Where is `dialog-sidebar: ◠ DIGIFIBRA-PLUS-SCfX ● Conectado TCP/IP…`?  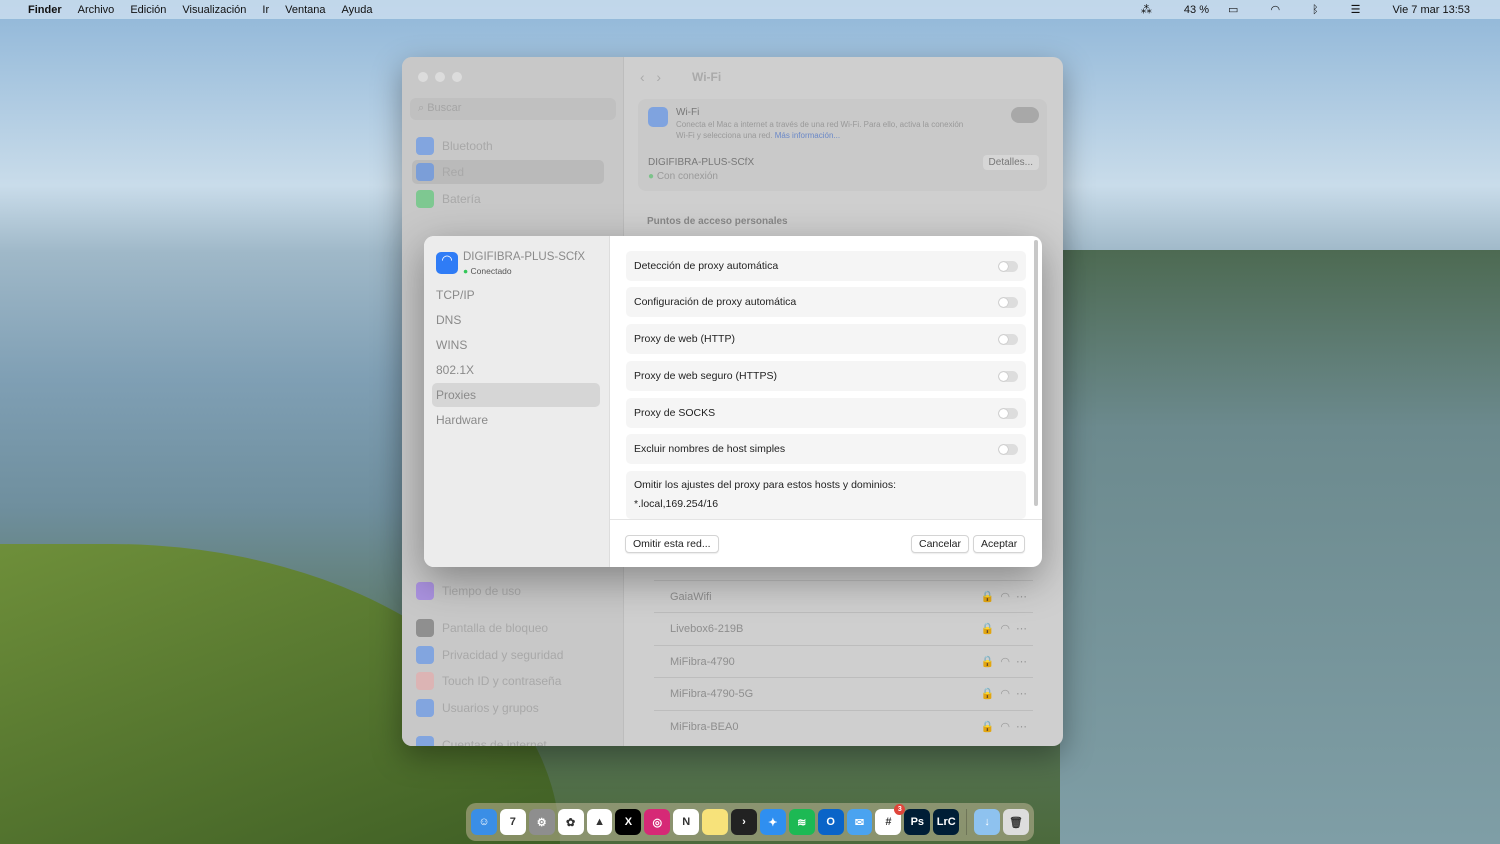
dialog-sidebar: ◠ DIGIFIBRA-PLUS-SCfX ● Conectado TCP/IP… is located at coordinates (517, 401).